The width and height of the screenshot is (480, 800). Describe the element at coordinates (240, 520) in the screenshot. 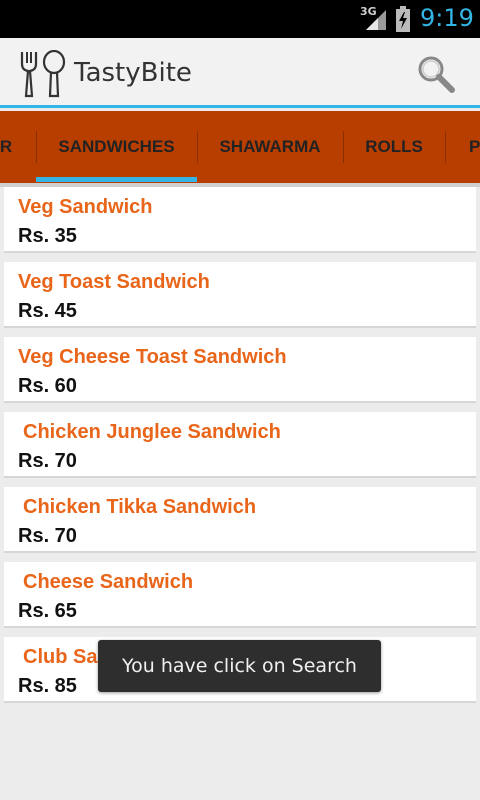

I see `list-item: Chicken Tikka Sandwich Rs. 70` at that location.